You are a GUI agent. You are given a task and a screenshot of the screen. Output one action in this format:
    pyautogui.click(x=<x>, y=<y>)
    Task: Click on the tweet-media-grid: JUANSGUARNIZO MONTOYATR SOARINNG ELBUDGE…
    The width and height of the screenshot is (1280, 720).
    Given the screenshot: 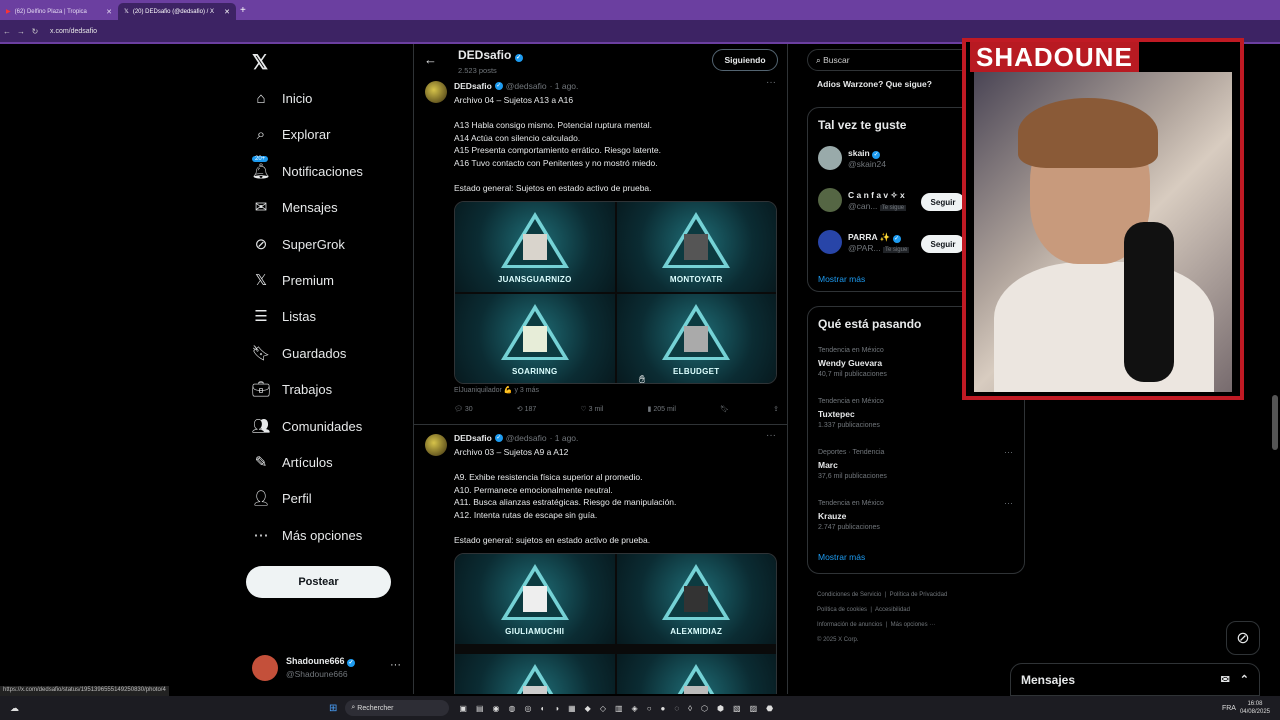 What is the action you would take?
    pyautogui.click(x=615, y=292)
    